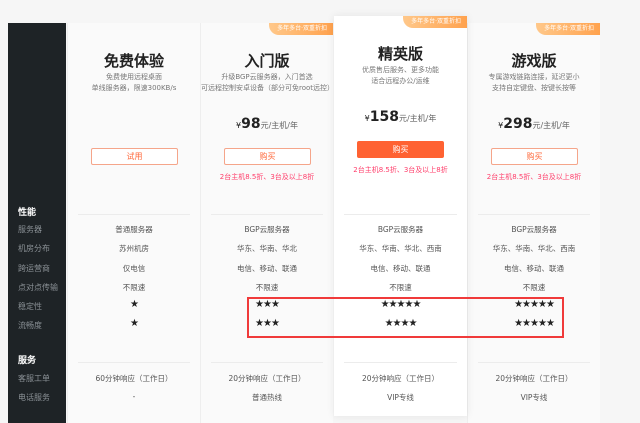 The width and height of the screenshot is (640, 423). I want to click on feature-label: 稳定性, so click(30, 306).